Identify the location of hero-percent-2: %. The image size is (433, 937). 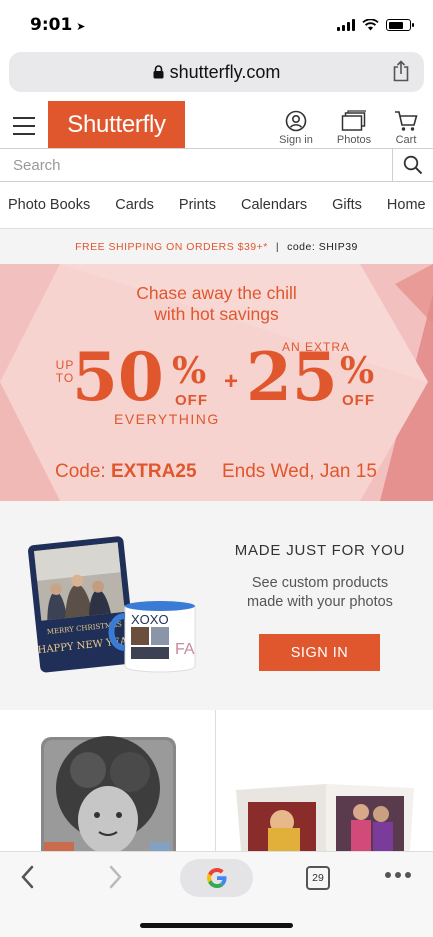
(357, 371).